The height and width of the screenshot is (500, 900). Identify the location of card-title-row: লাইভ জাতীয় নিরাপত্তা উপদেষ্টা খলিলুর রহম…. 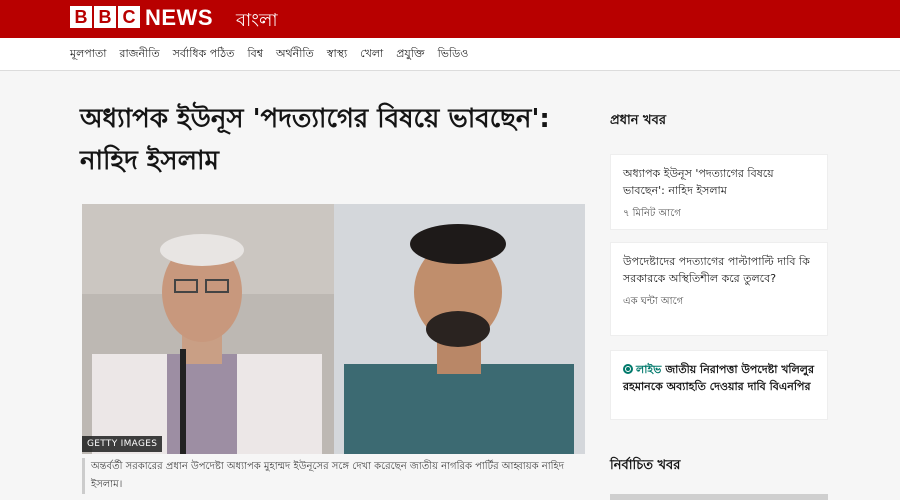
(719, 378).